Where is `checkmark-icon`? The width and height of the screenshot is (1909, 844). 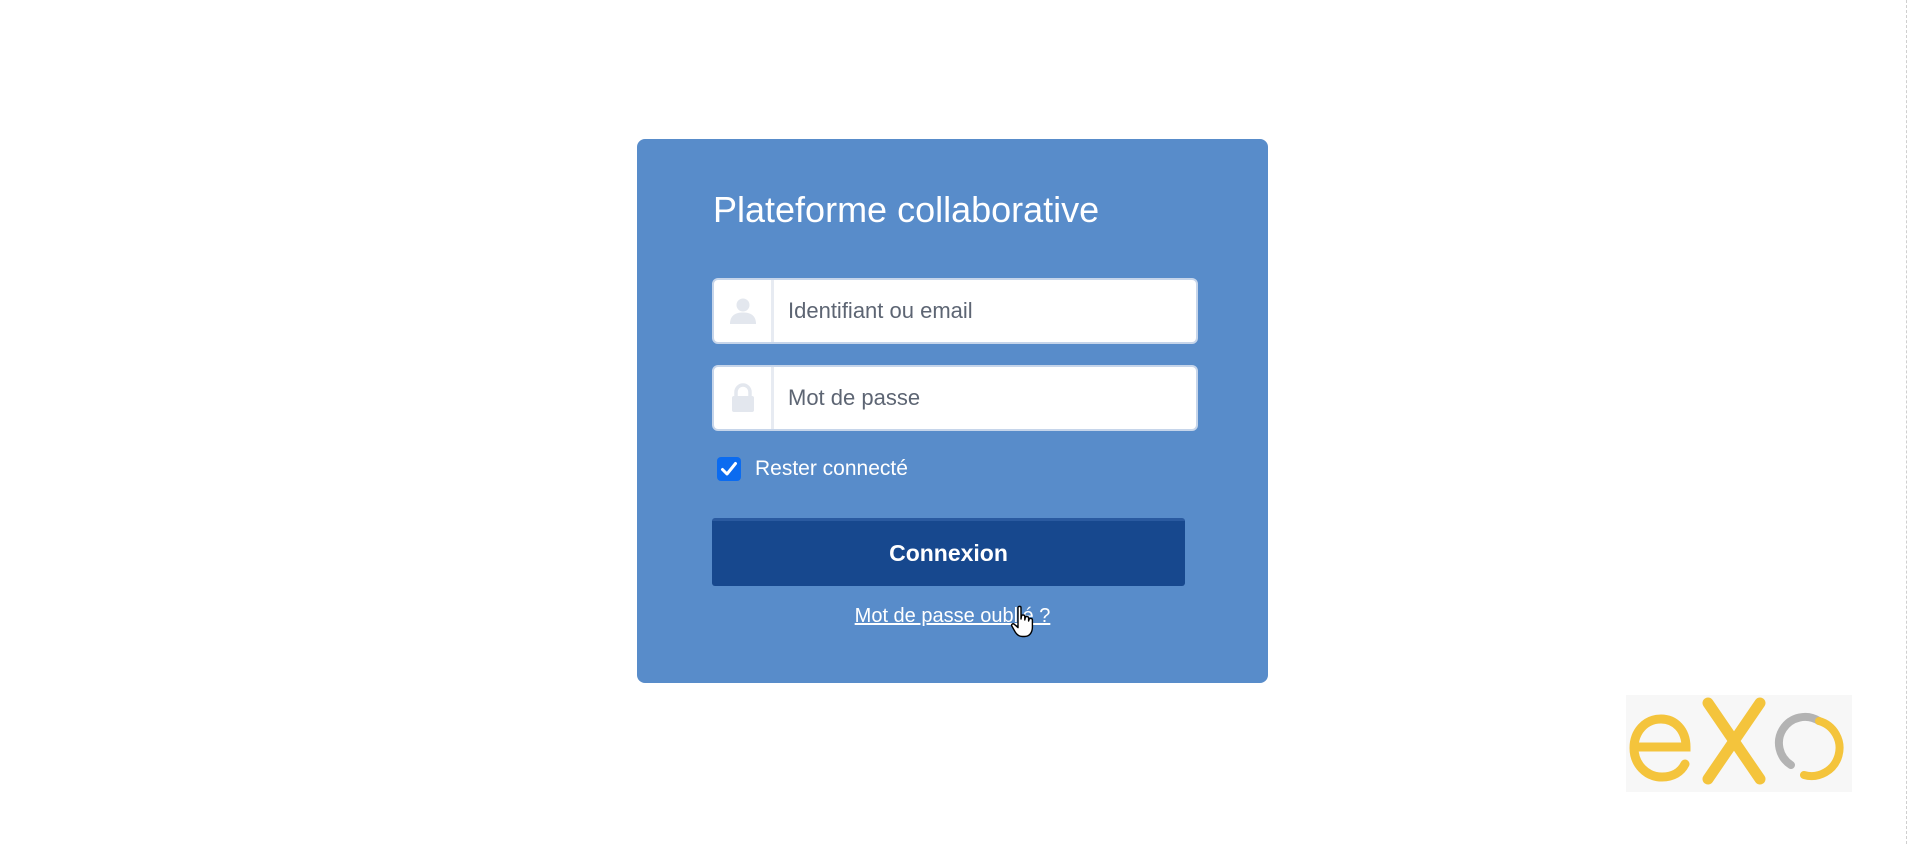
checkmark-icon is located at coordinates (729, 469).